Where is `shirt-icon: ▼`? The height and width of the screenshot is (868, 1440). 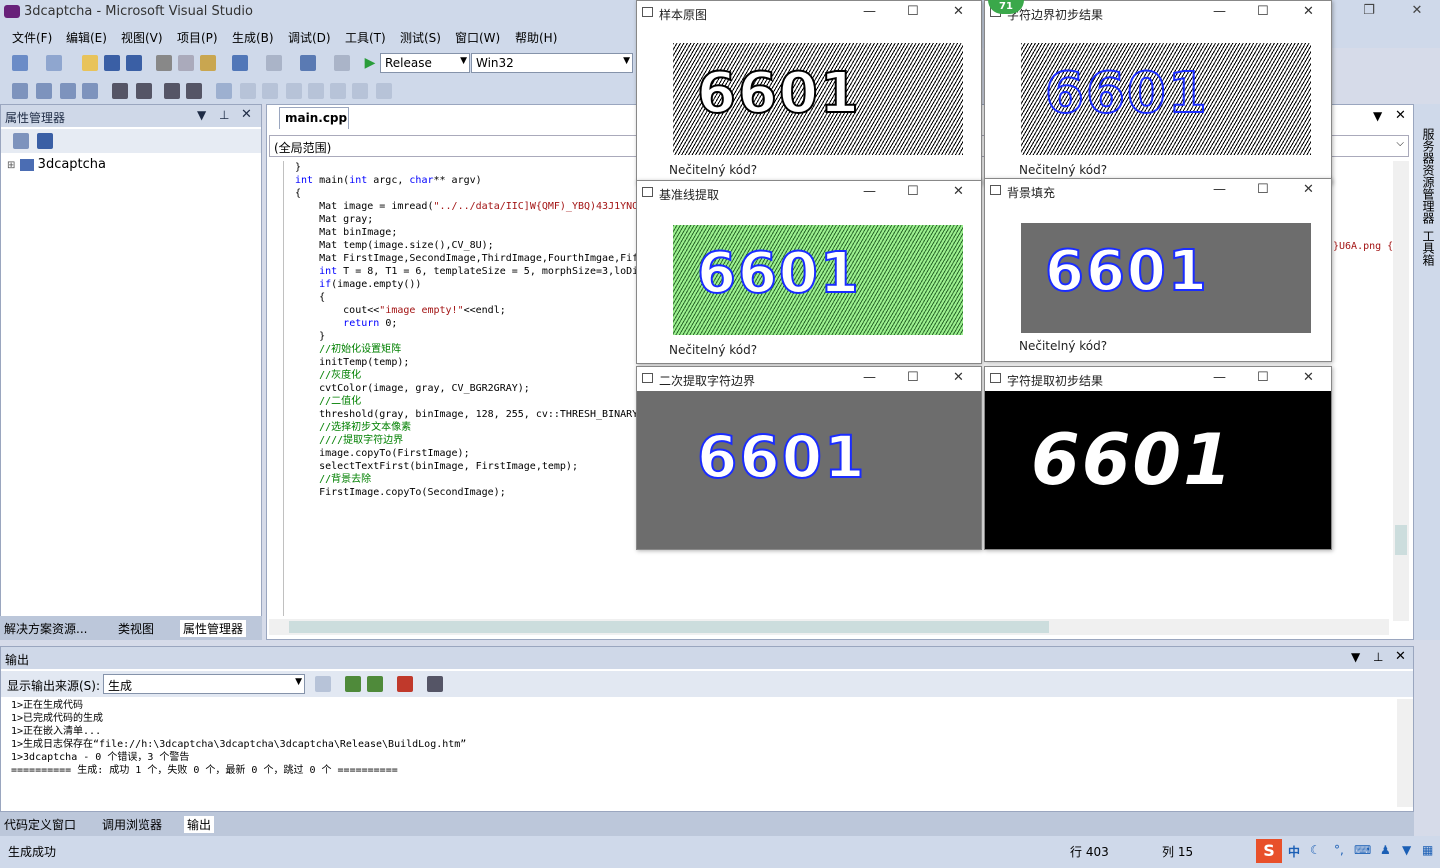 shirt-icon: ▼ is located at coordinates (1406, 850).